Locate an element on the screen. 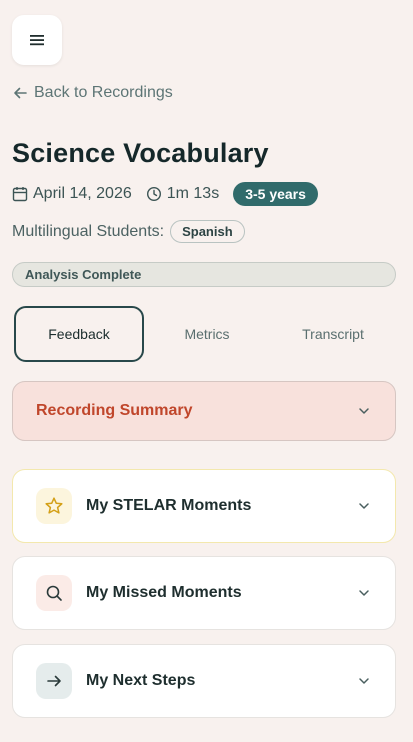 The width and height of the screenshot is (413, 742). tab-transcript-label: Transcript is located at coordinates (333, 334).